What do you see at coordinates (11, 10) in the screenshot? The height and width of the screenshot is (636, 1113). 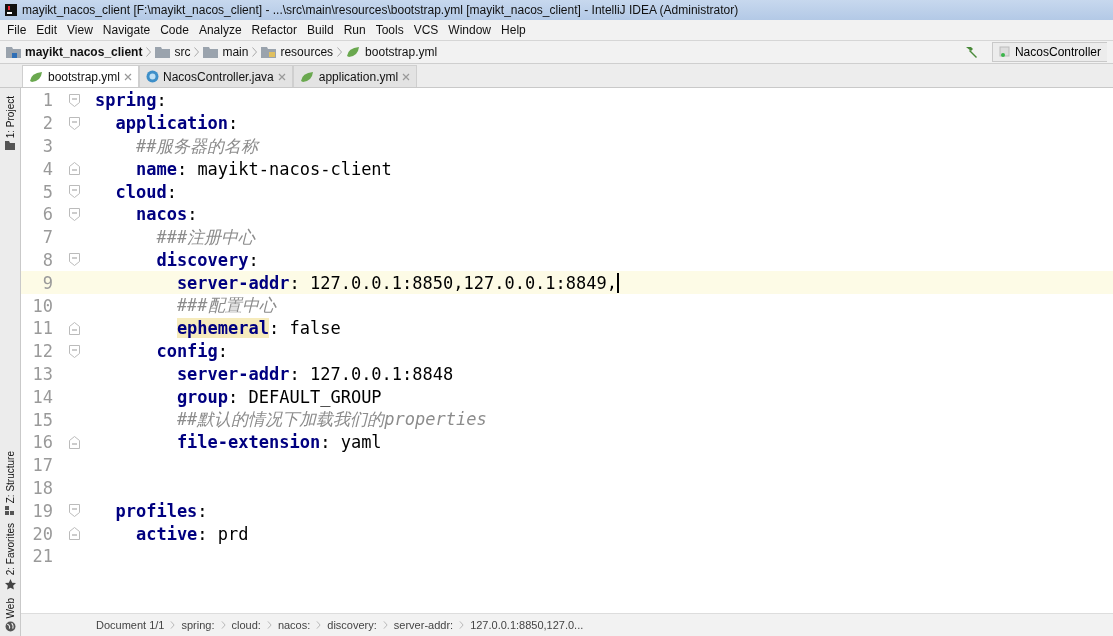 I see `app-icon` at bounding box center [11, 10].